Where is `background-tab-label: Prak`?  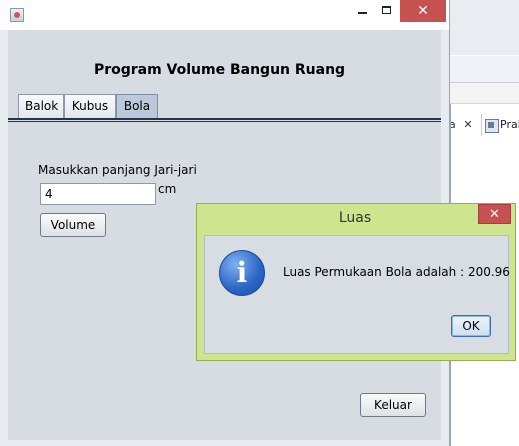 background-tab-label: Prak is located at coordinates (509, 124).